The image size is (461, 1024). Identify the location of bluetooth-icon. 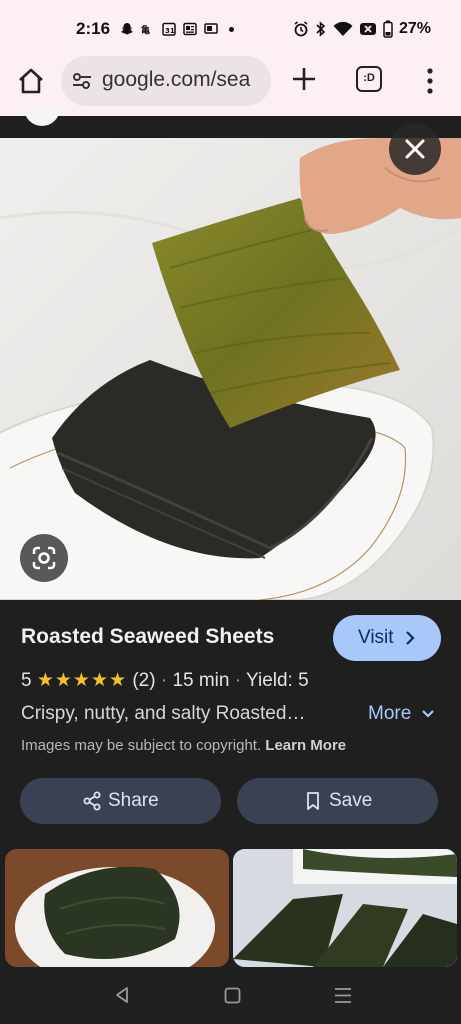
(321, 29).